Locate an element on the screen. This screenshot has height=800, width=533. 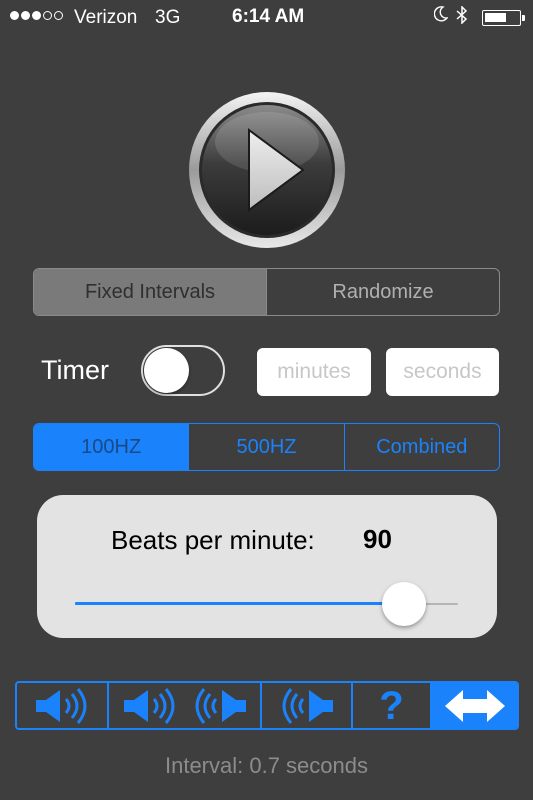
swap-arrows-icon is located at coordinates (474, 705).